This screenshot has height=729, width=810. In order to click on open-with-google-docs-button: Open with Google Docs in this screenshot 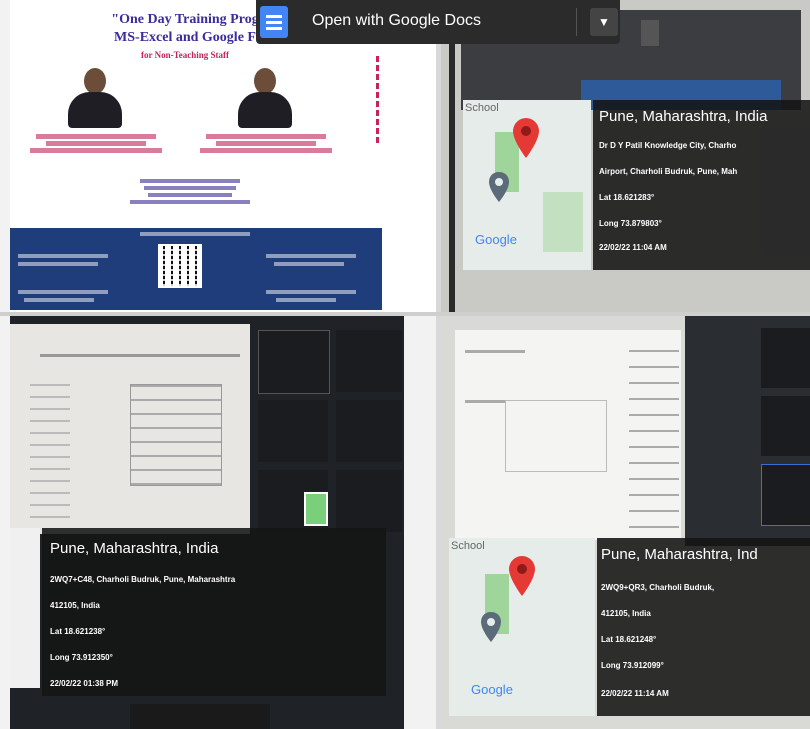, I will do `click(396, 21)`.